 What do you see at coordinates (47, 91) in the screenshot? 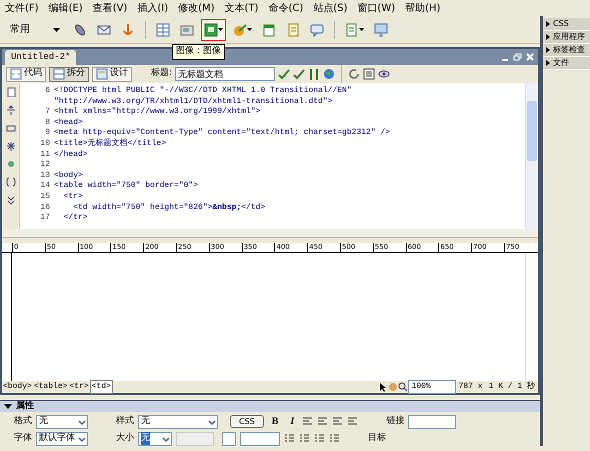
I see `line-number: 6` at bounding box center [47, 91].